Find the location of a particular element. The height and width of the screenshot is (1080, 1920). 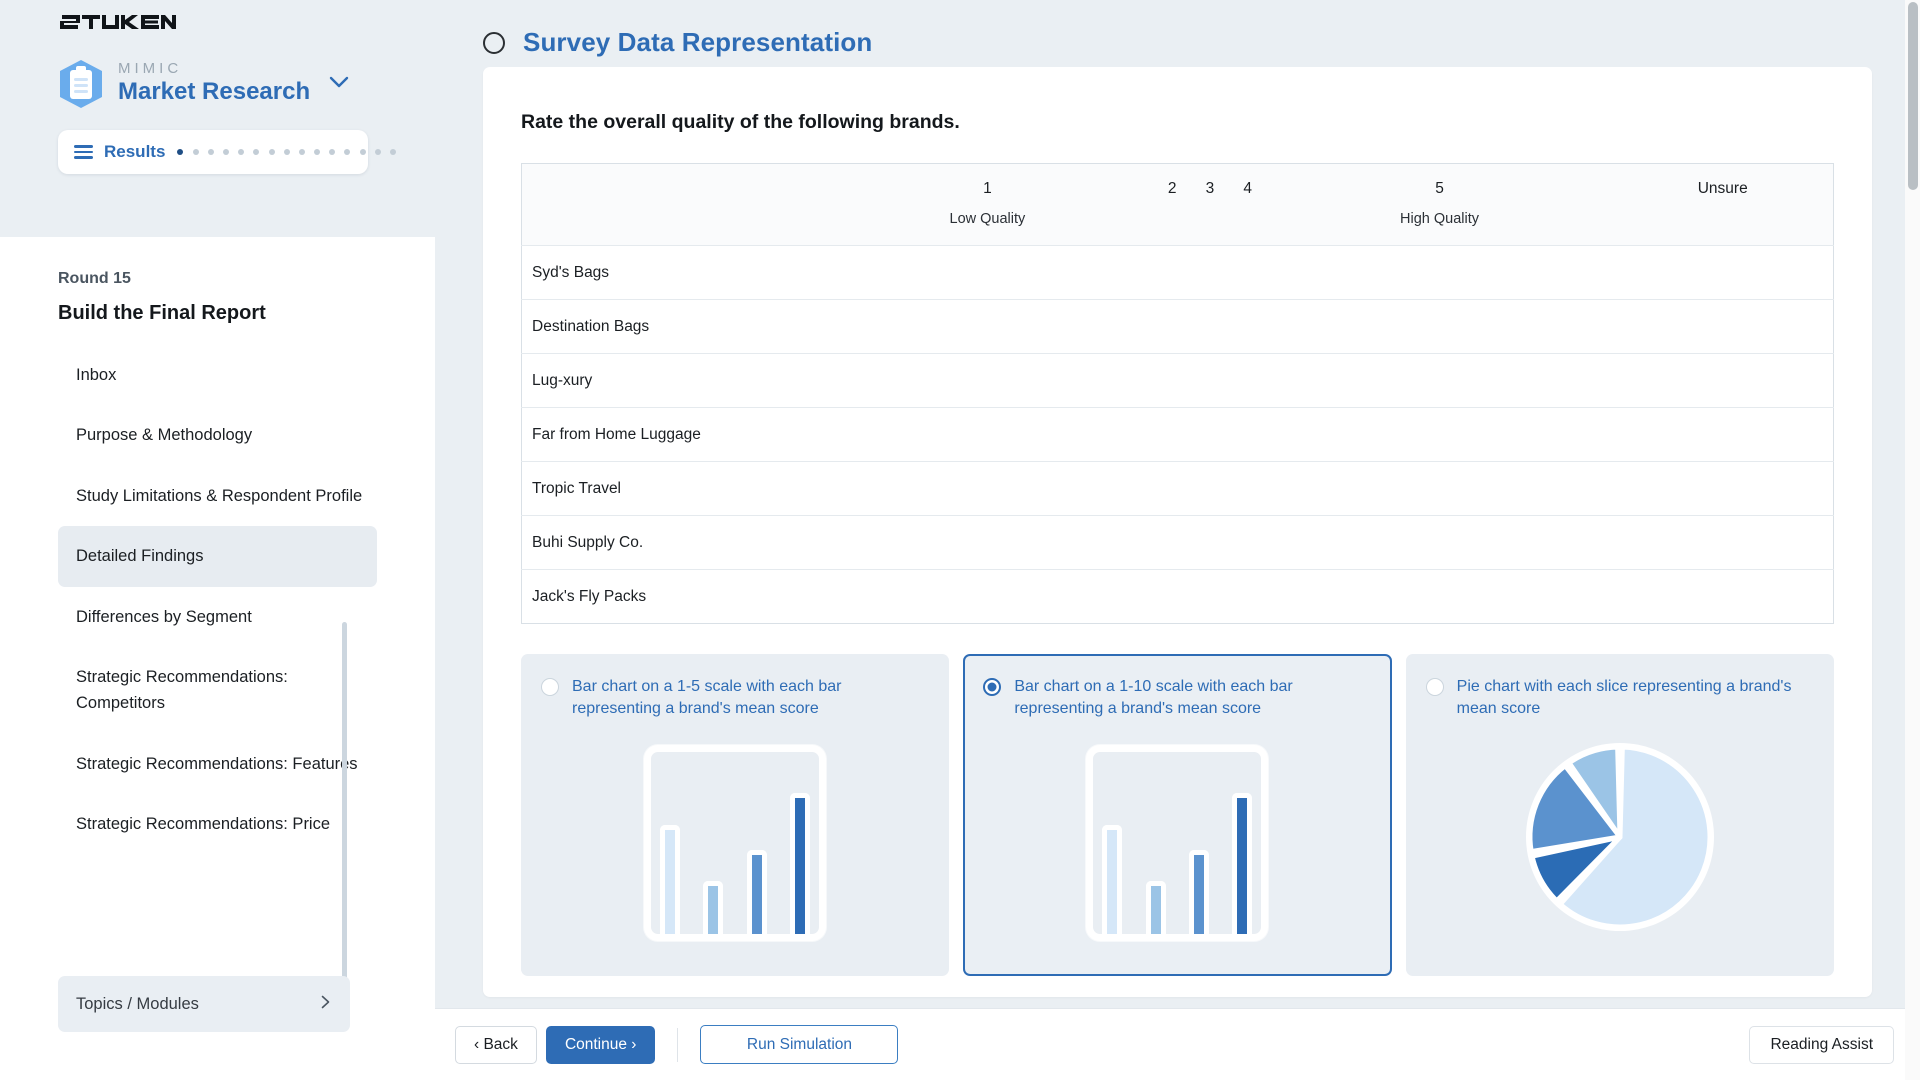

product-name: Market Research is located at coordinates (214, 92).